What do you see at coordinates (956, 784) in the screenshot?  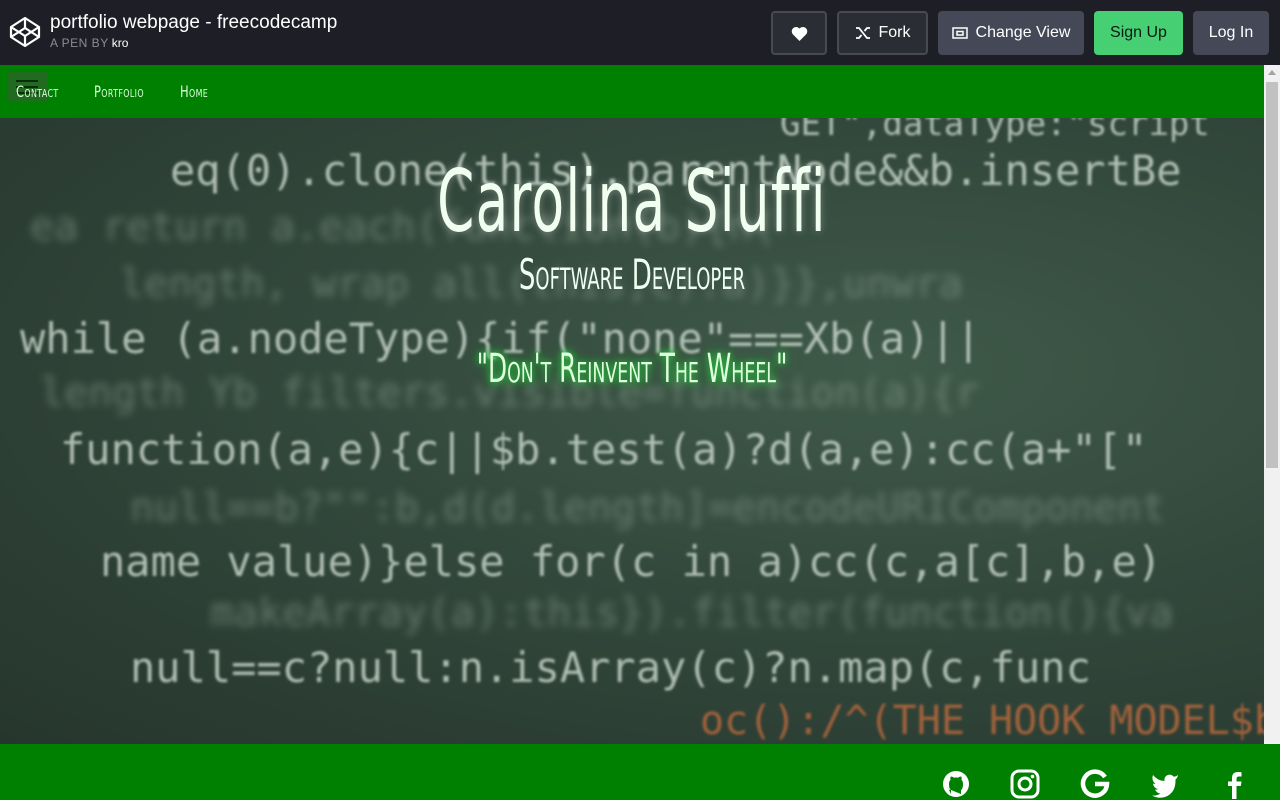 I see `github-icon` at bounding box center [956, 784].